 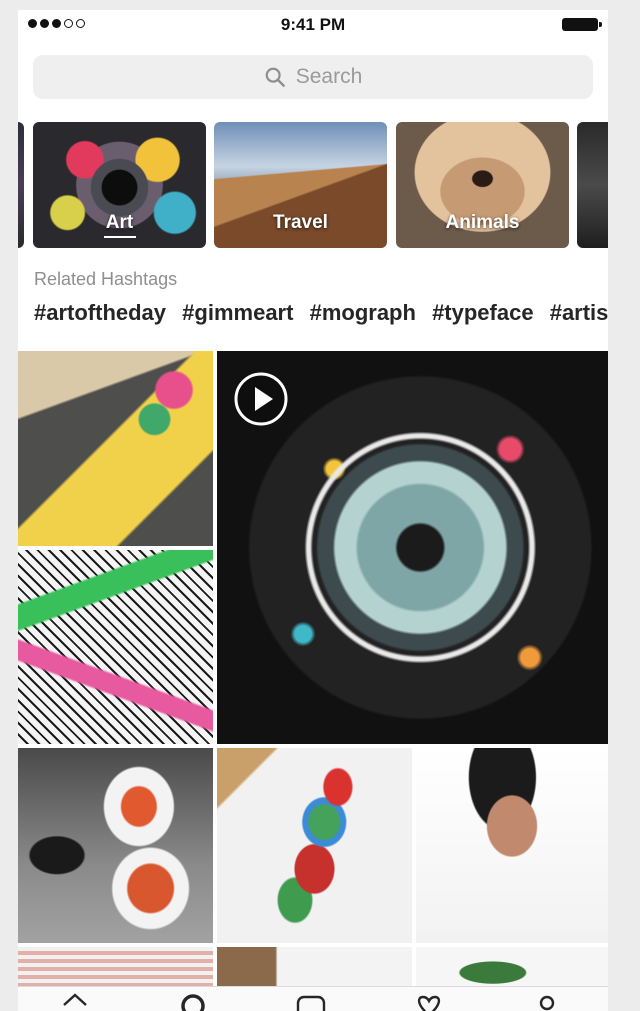 What do you see at coordinates (483, 312) in the screenshot?
I see `hashtag-link: #typeface` at bounding box center [483, 312].